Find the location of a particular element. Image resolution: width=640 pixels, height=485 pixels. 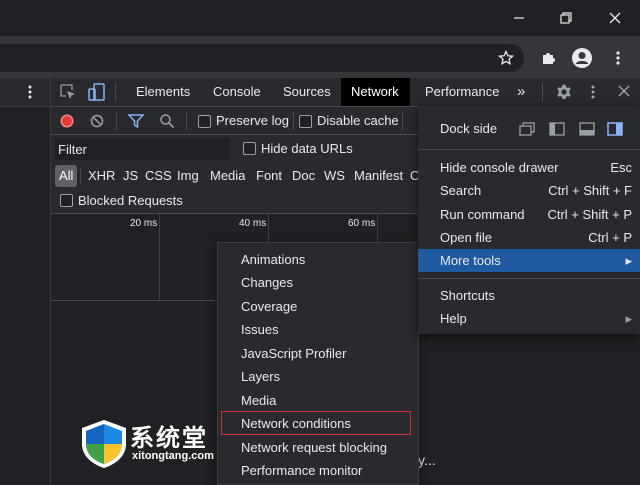

page-content-area is located at coordinates (25, 280).